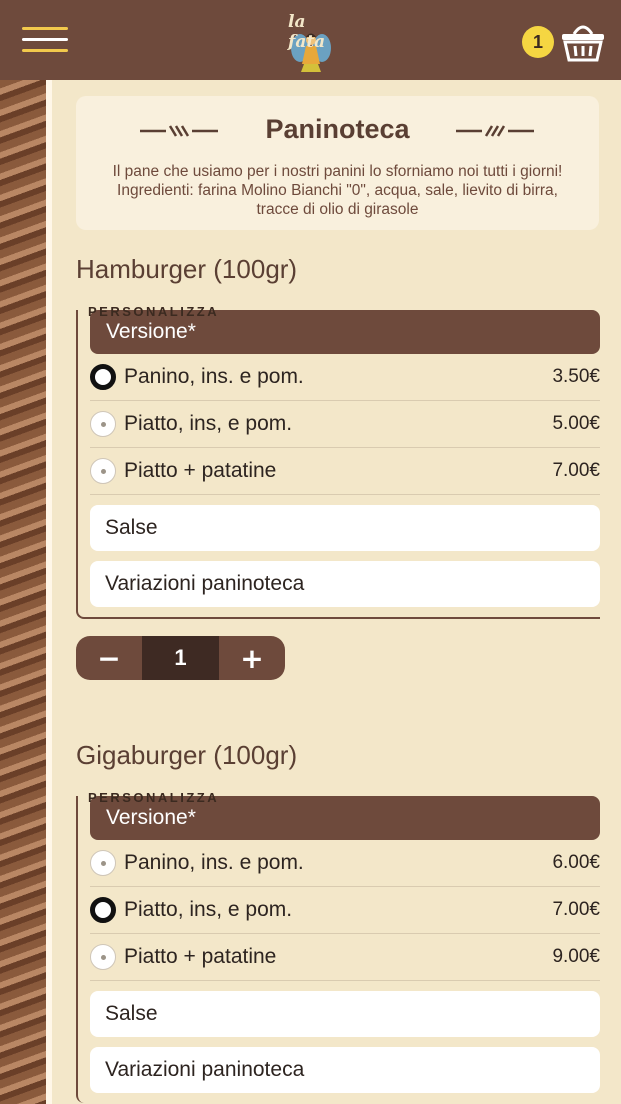 This screenshot has width=621, height=1104. I want to click on option-row: Piatto, ins, e pom. 5.00€, so click(345, 424).